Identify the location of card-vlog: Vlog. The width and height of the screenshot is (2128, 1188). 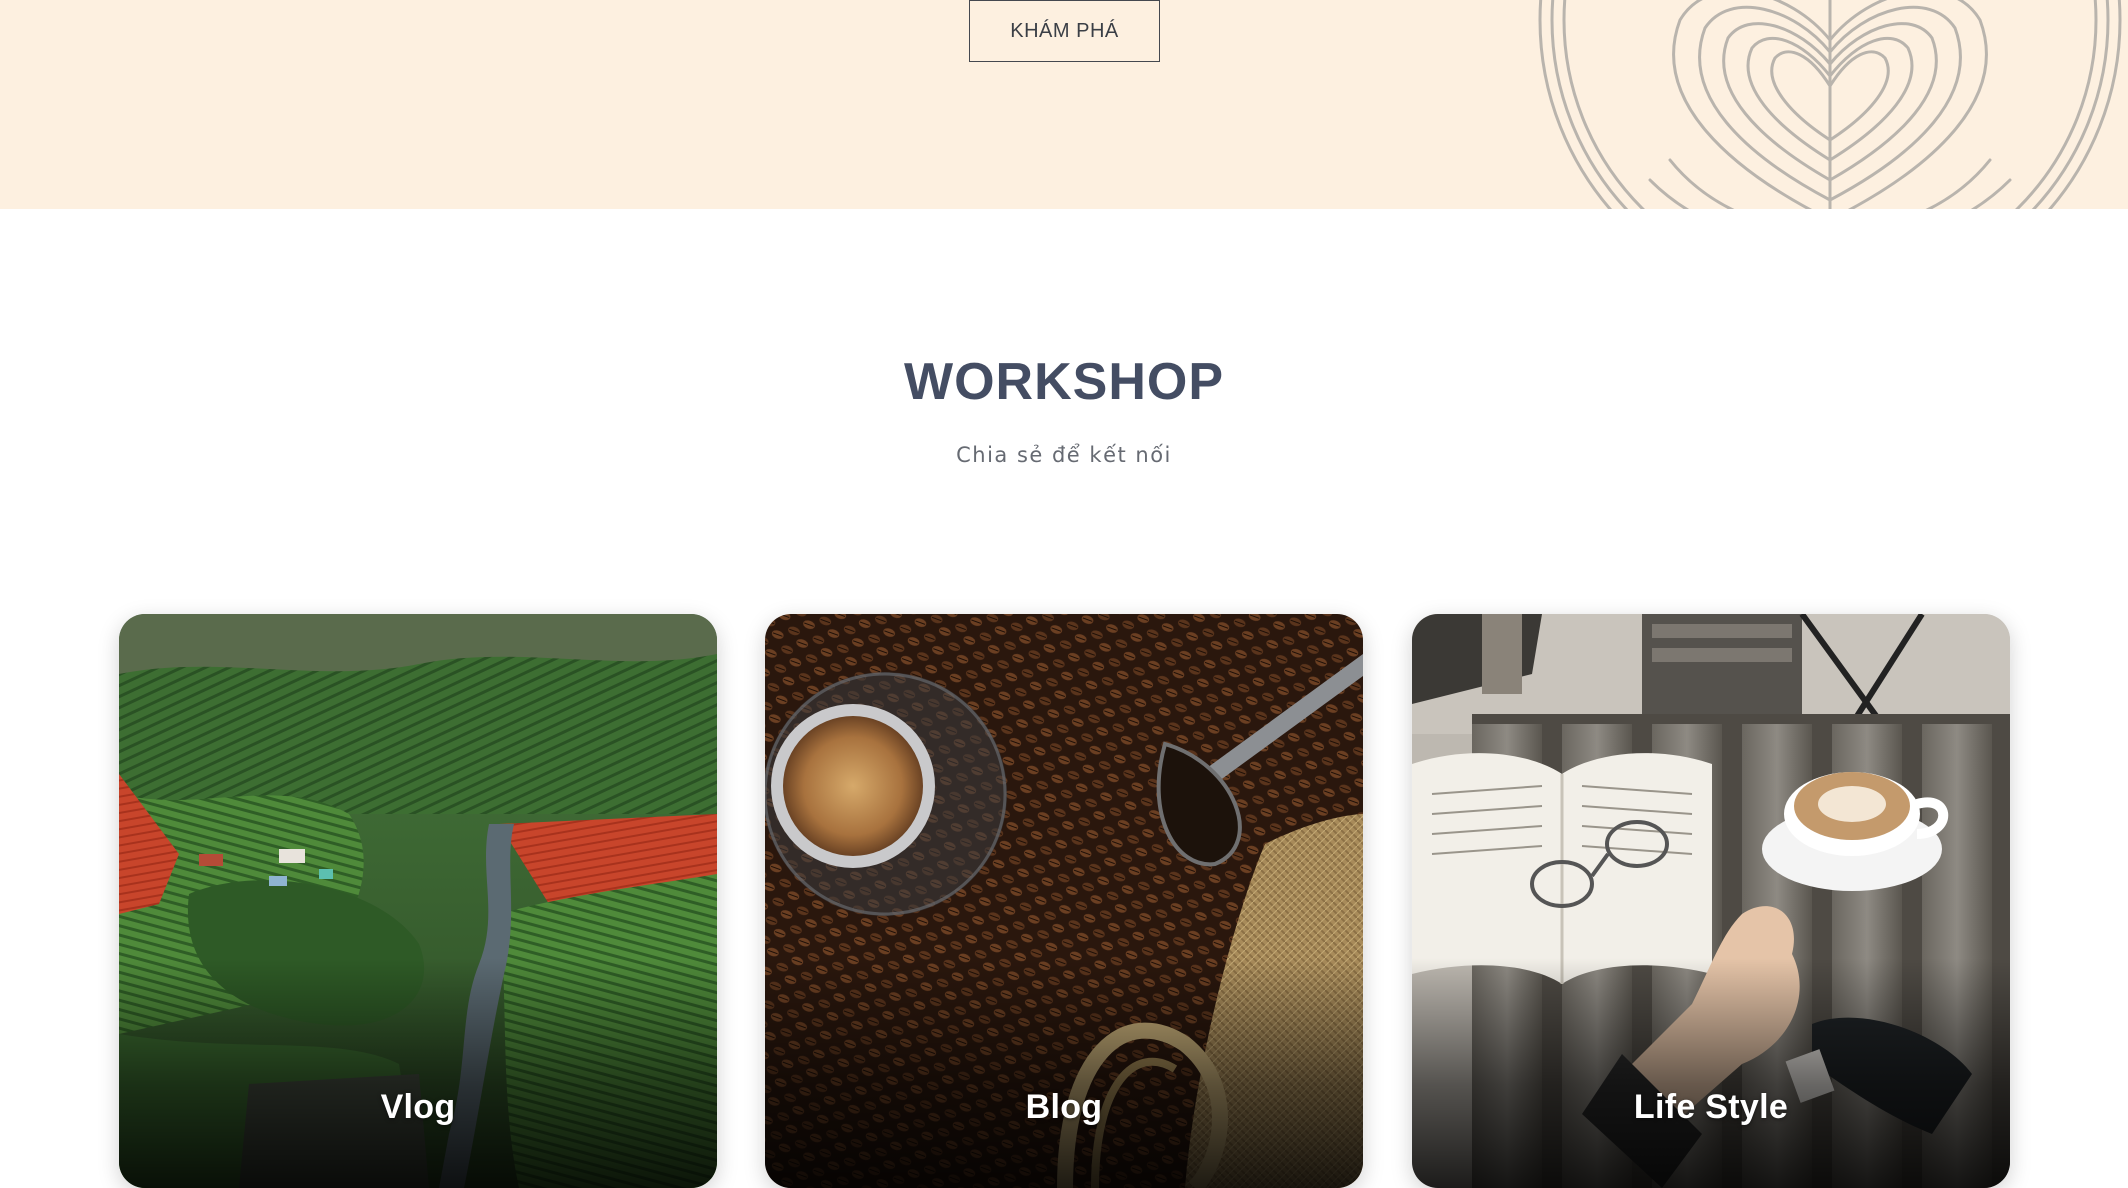
(418, 901).